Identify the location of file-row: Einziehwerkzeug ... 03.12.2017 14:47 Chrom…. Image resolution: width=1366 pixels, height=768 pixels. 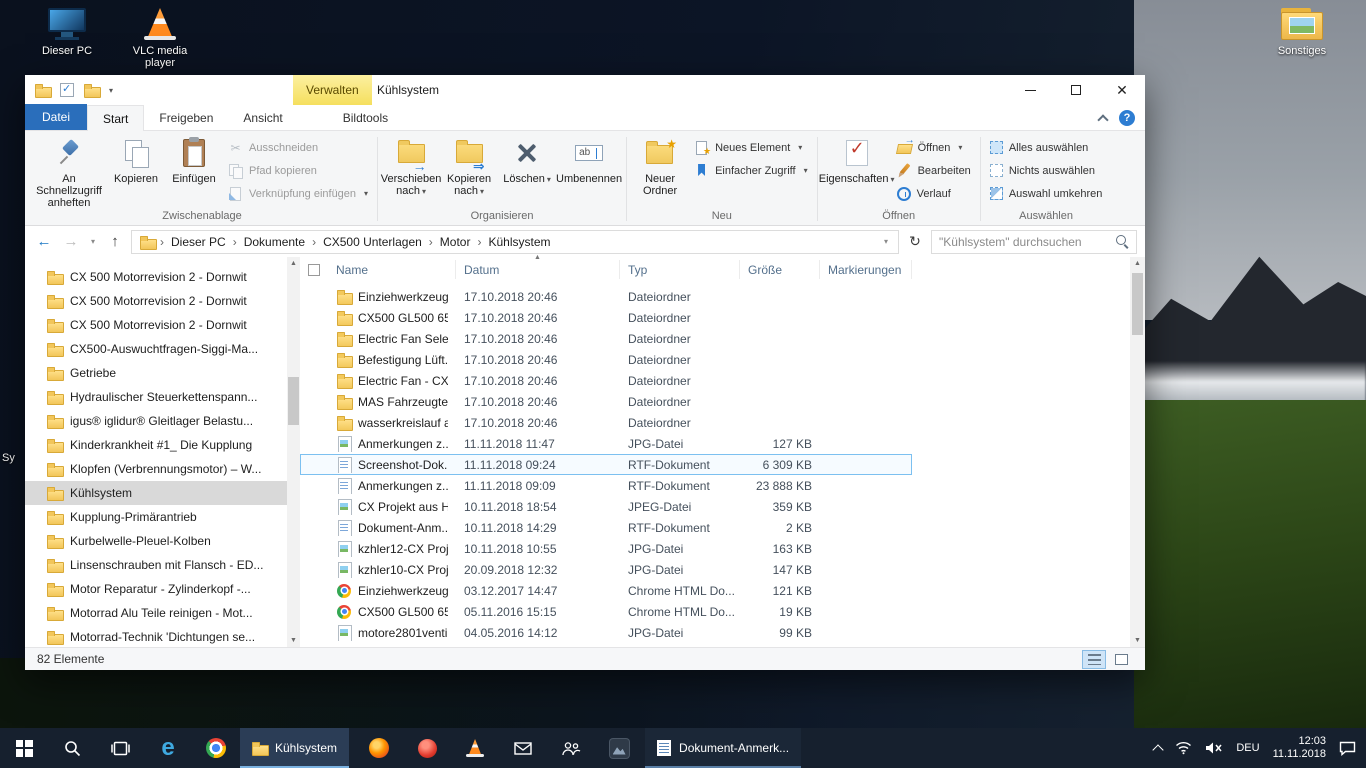
(606, 590).